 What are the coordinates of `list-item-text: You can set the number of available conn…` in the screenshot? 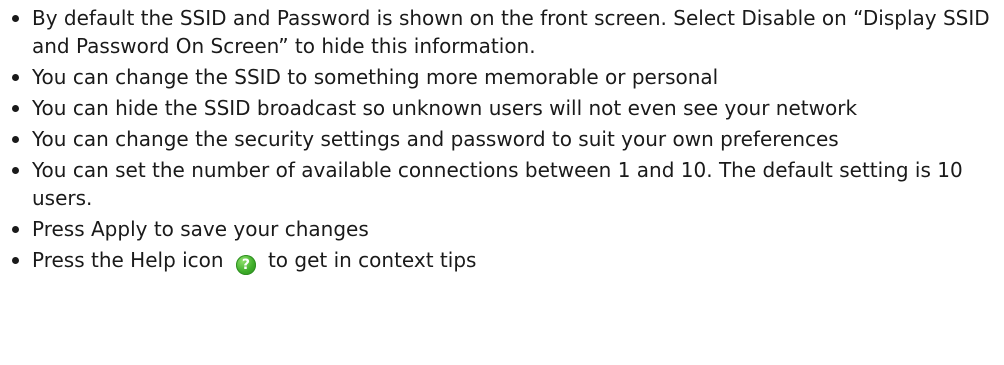 It's located at (497, 184).